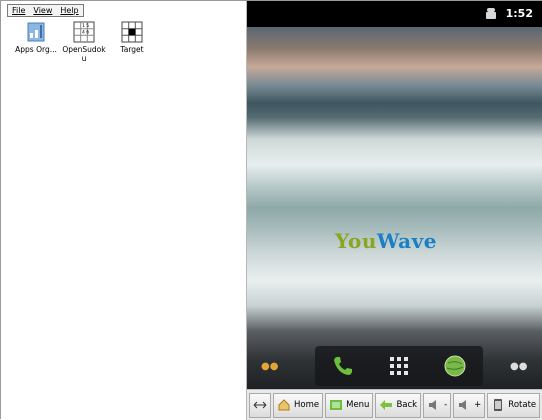 The width and height of the screenshot is (542, 420). I want to click on app-opensudoku: 1 5 4 6 OpenSudoku, so click(84, 42).